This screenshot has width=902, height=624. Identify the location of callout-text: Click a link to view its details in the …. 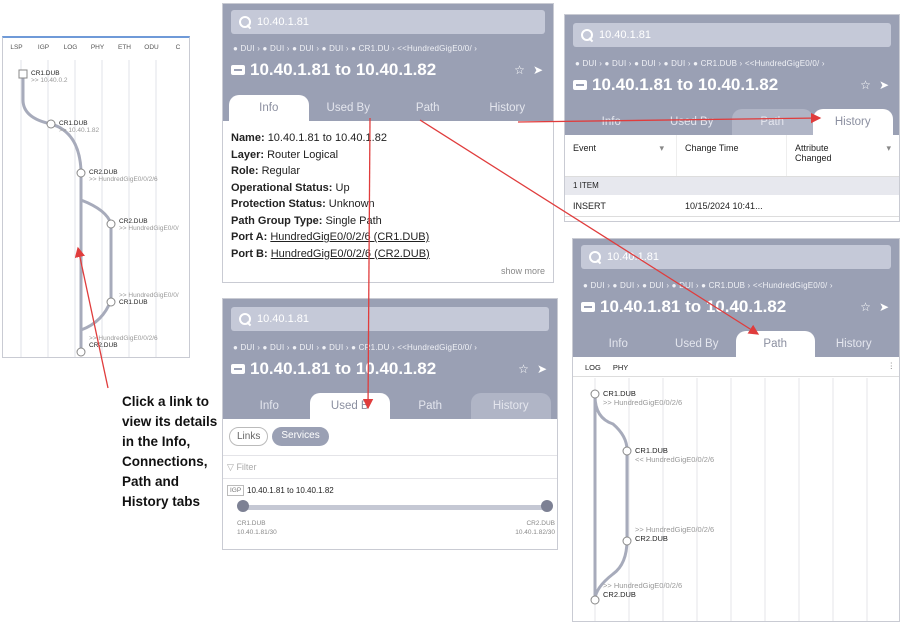
(170, 451).